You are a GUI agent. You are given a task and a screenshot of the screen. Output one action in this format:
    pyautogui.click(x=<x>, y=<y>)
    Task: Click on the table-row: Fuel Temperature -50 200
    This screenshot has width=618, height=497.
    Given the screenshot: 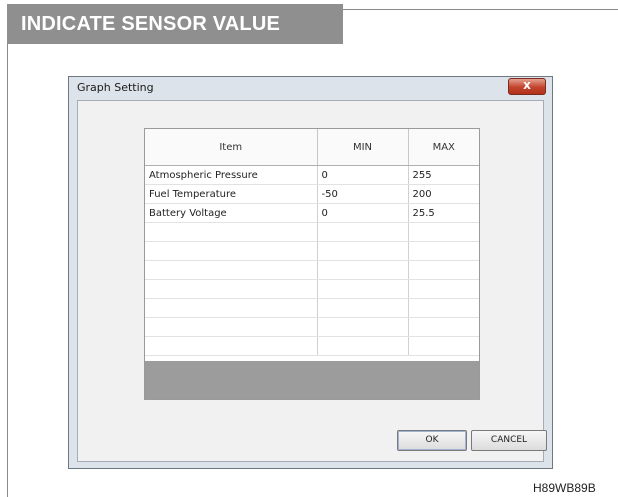 What is the action you would take?
    pyautogui.click(x=312, y=194)
    